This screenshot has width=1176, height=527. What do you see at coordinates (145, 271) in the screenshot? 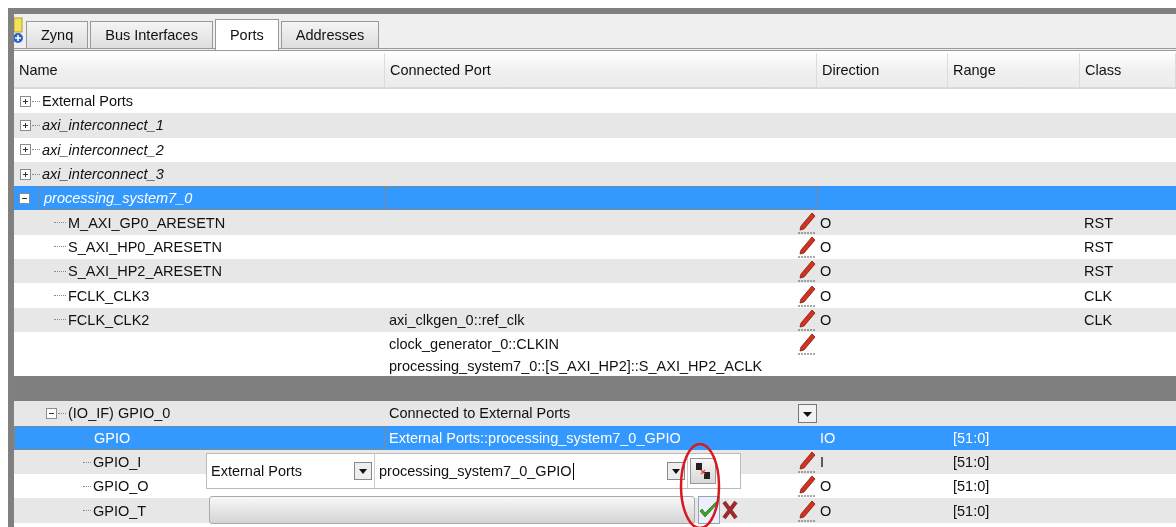
I see `port-name: S_AXI_HP2_ARESETN` at bounding box center [145, 271].